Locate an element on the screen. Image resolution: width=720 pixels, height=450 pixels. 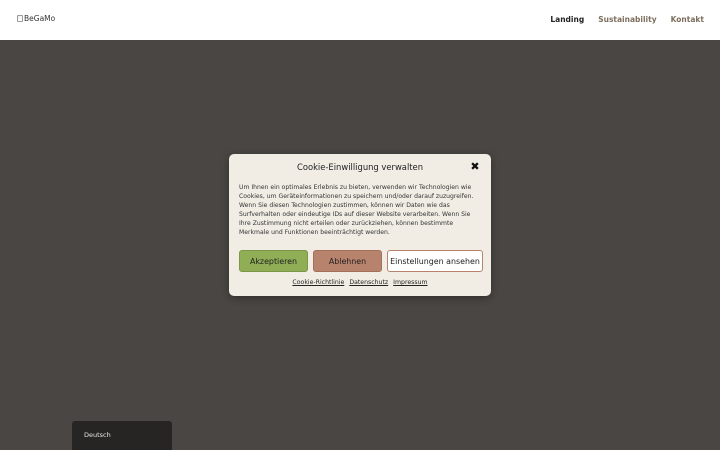
dialog-title: Cookie-Einwilligung verwalten is located at coordinates (360, 167).